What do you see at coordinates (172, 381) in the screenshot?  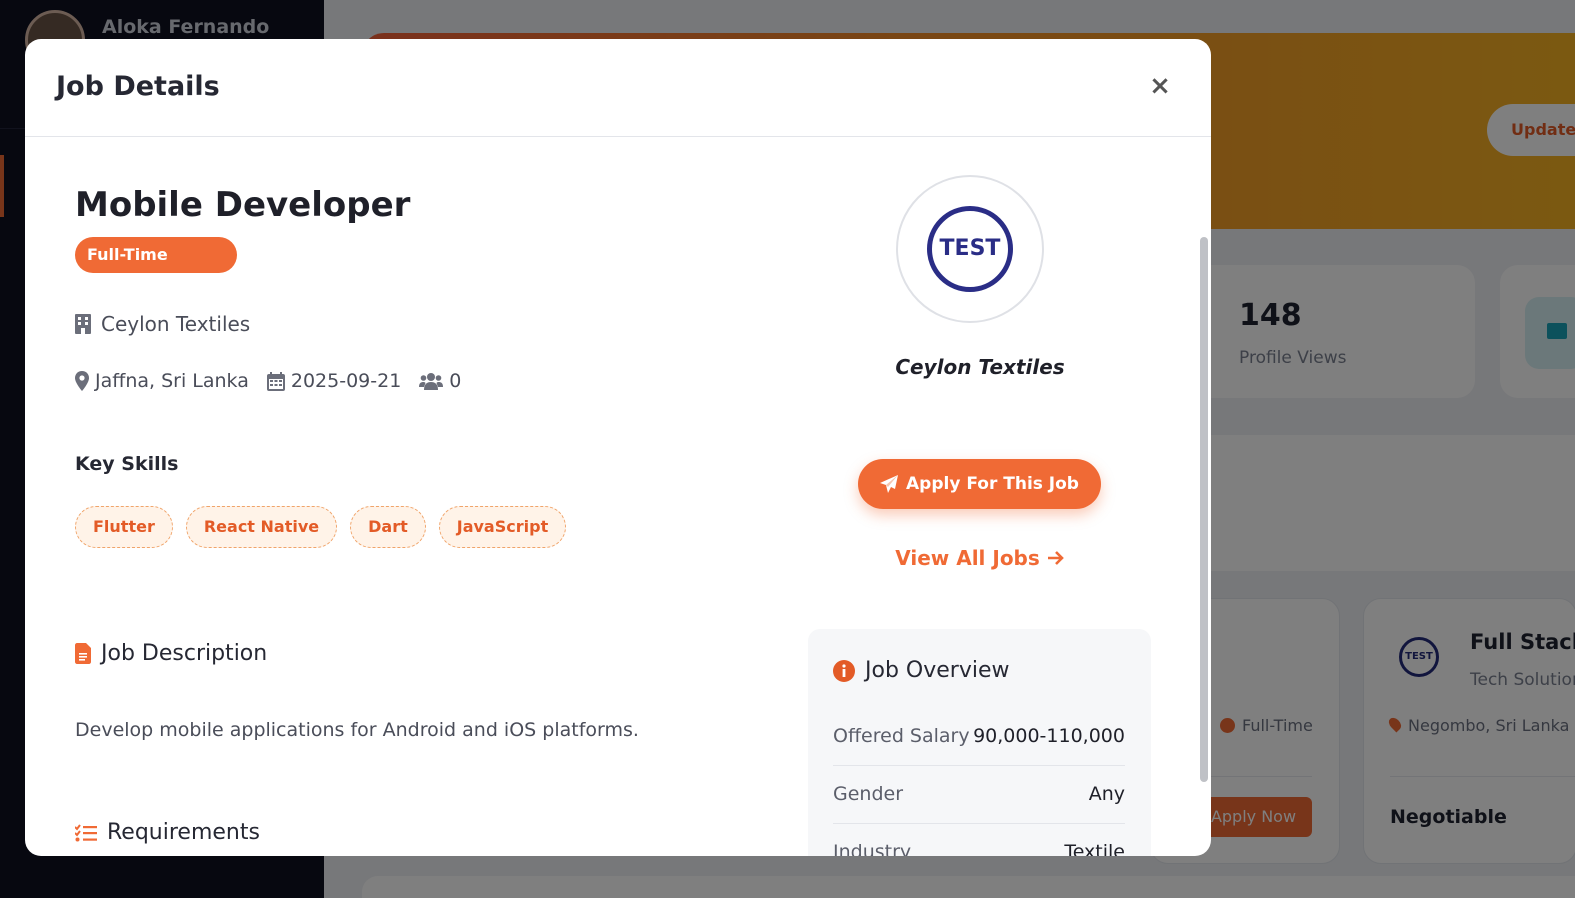 I see `job-location-label: Jaffna, Sri Lanka` at bounding box center [172, 381].